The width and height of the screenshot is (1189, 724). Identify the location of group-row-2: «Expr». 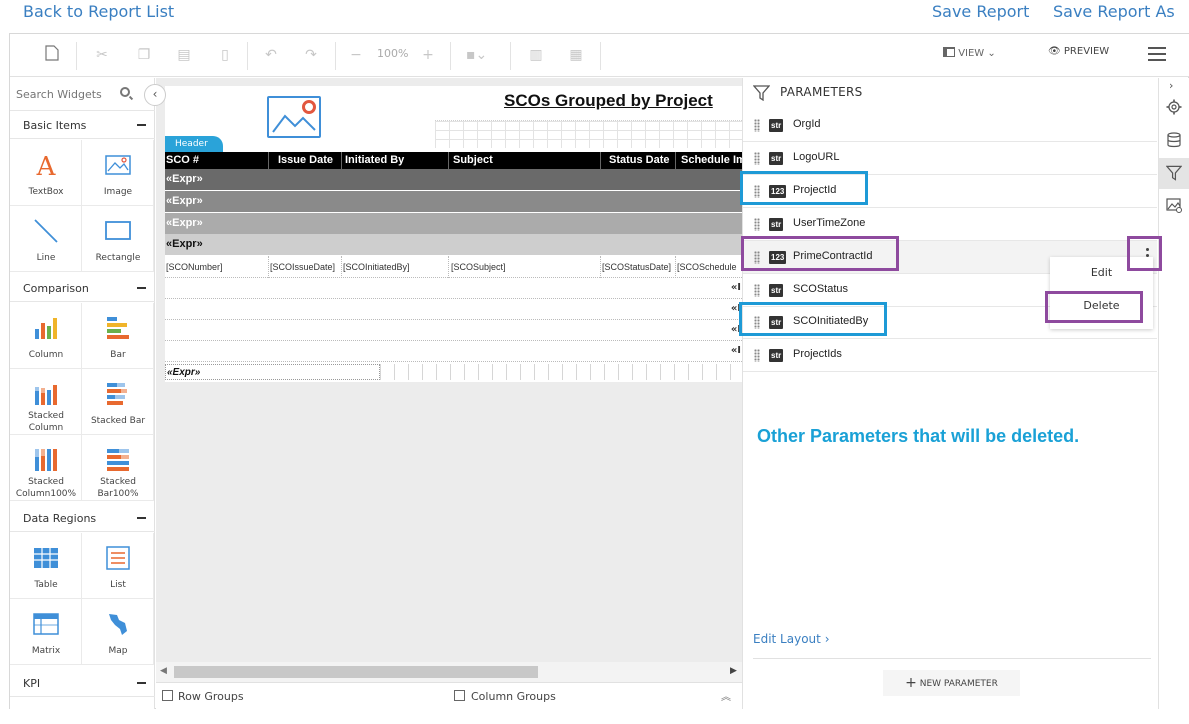
(453, 201).